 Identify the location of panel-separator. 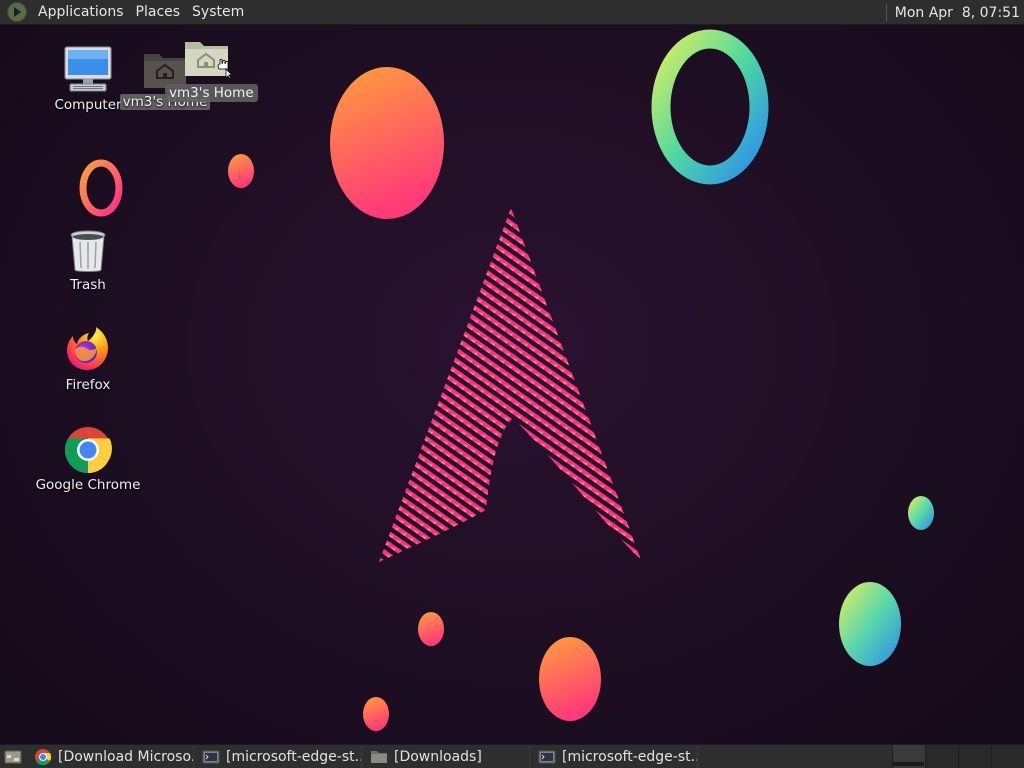
(886, 12).